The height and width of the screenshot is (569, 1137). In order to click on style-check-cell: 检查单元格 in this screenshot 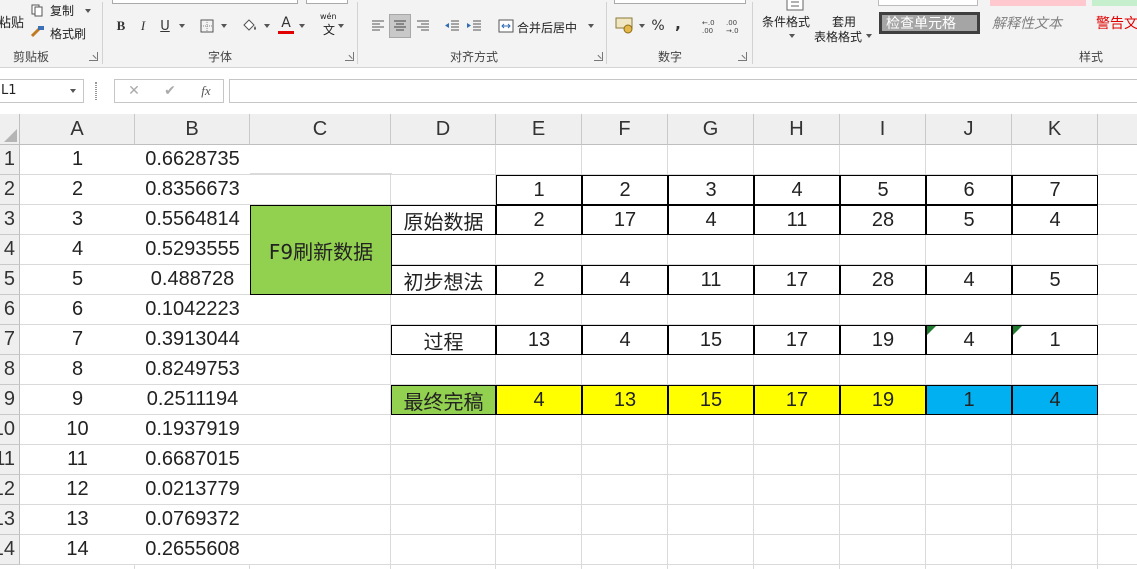, I will do `click(929, 23)`.